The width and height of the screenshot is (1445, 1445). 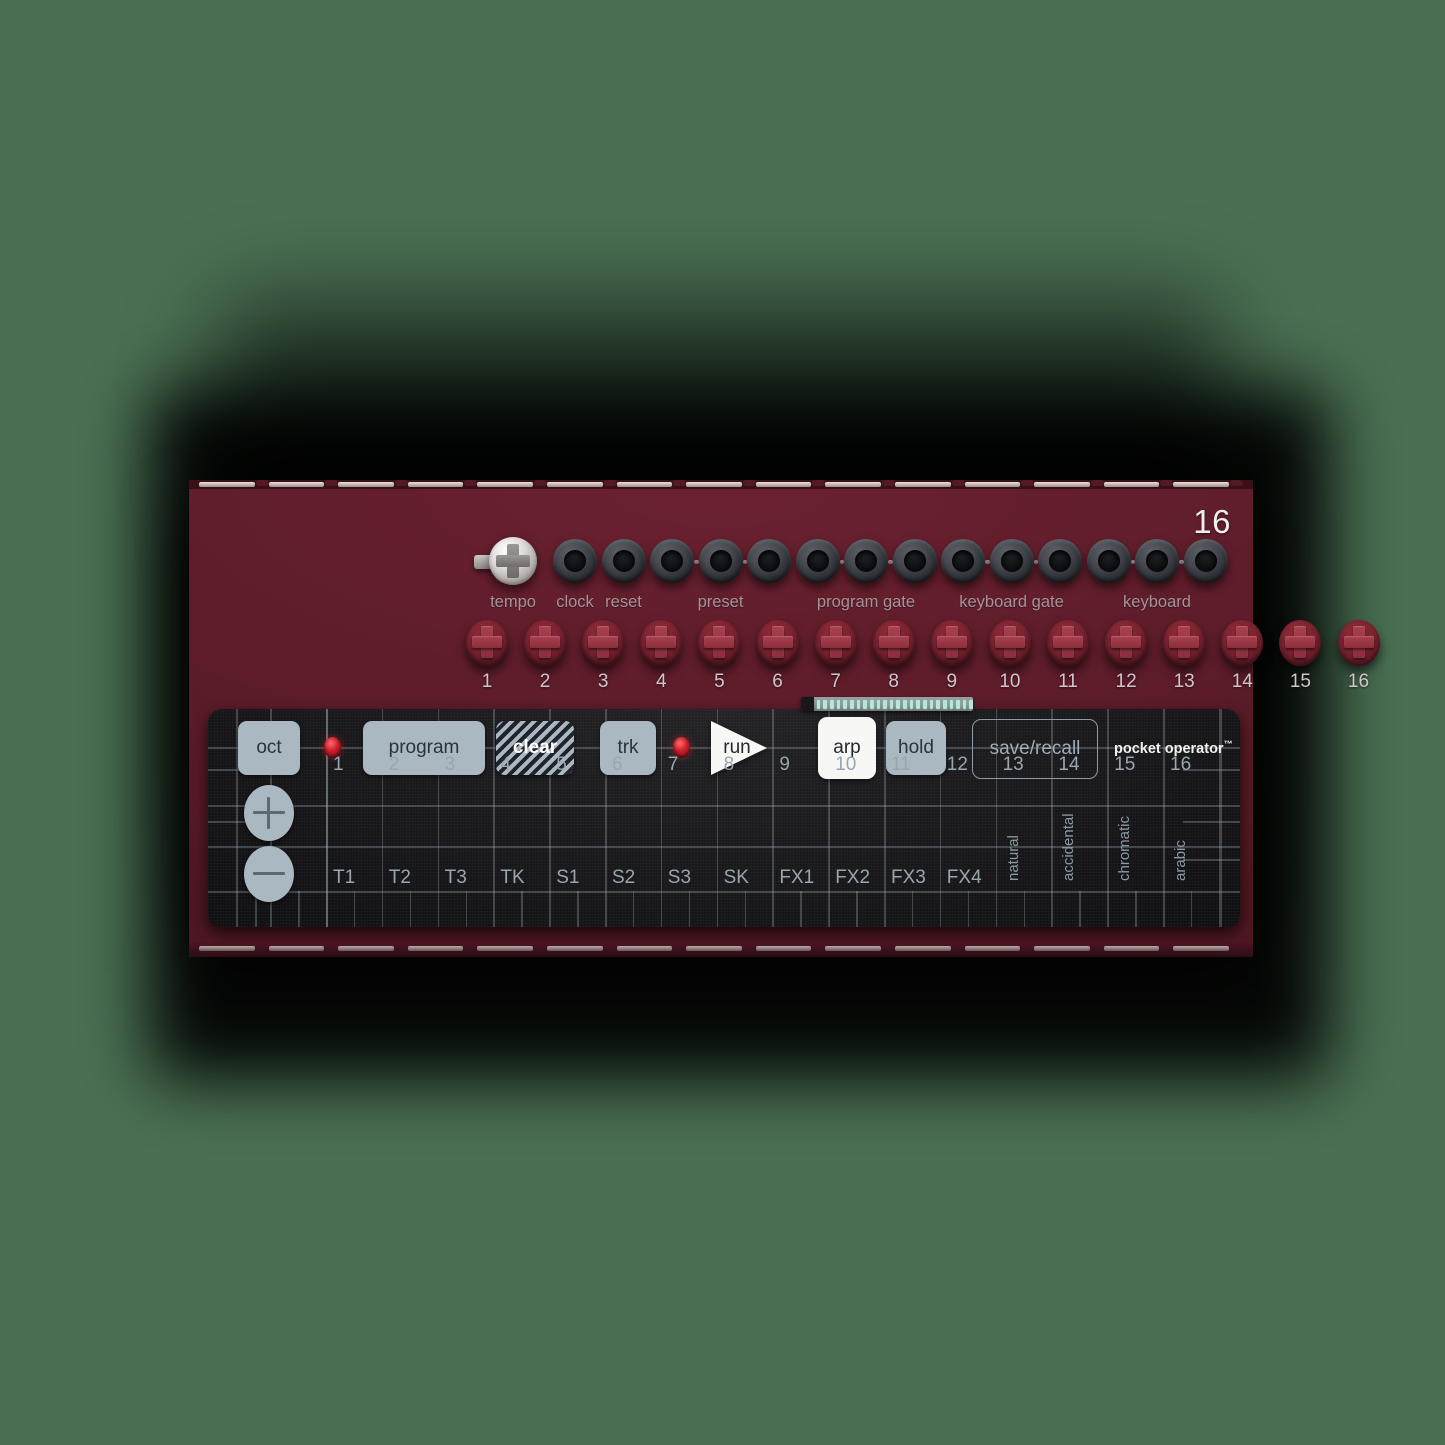 I want to click on top-edge-ridges, so click(x=721, y=484).